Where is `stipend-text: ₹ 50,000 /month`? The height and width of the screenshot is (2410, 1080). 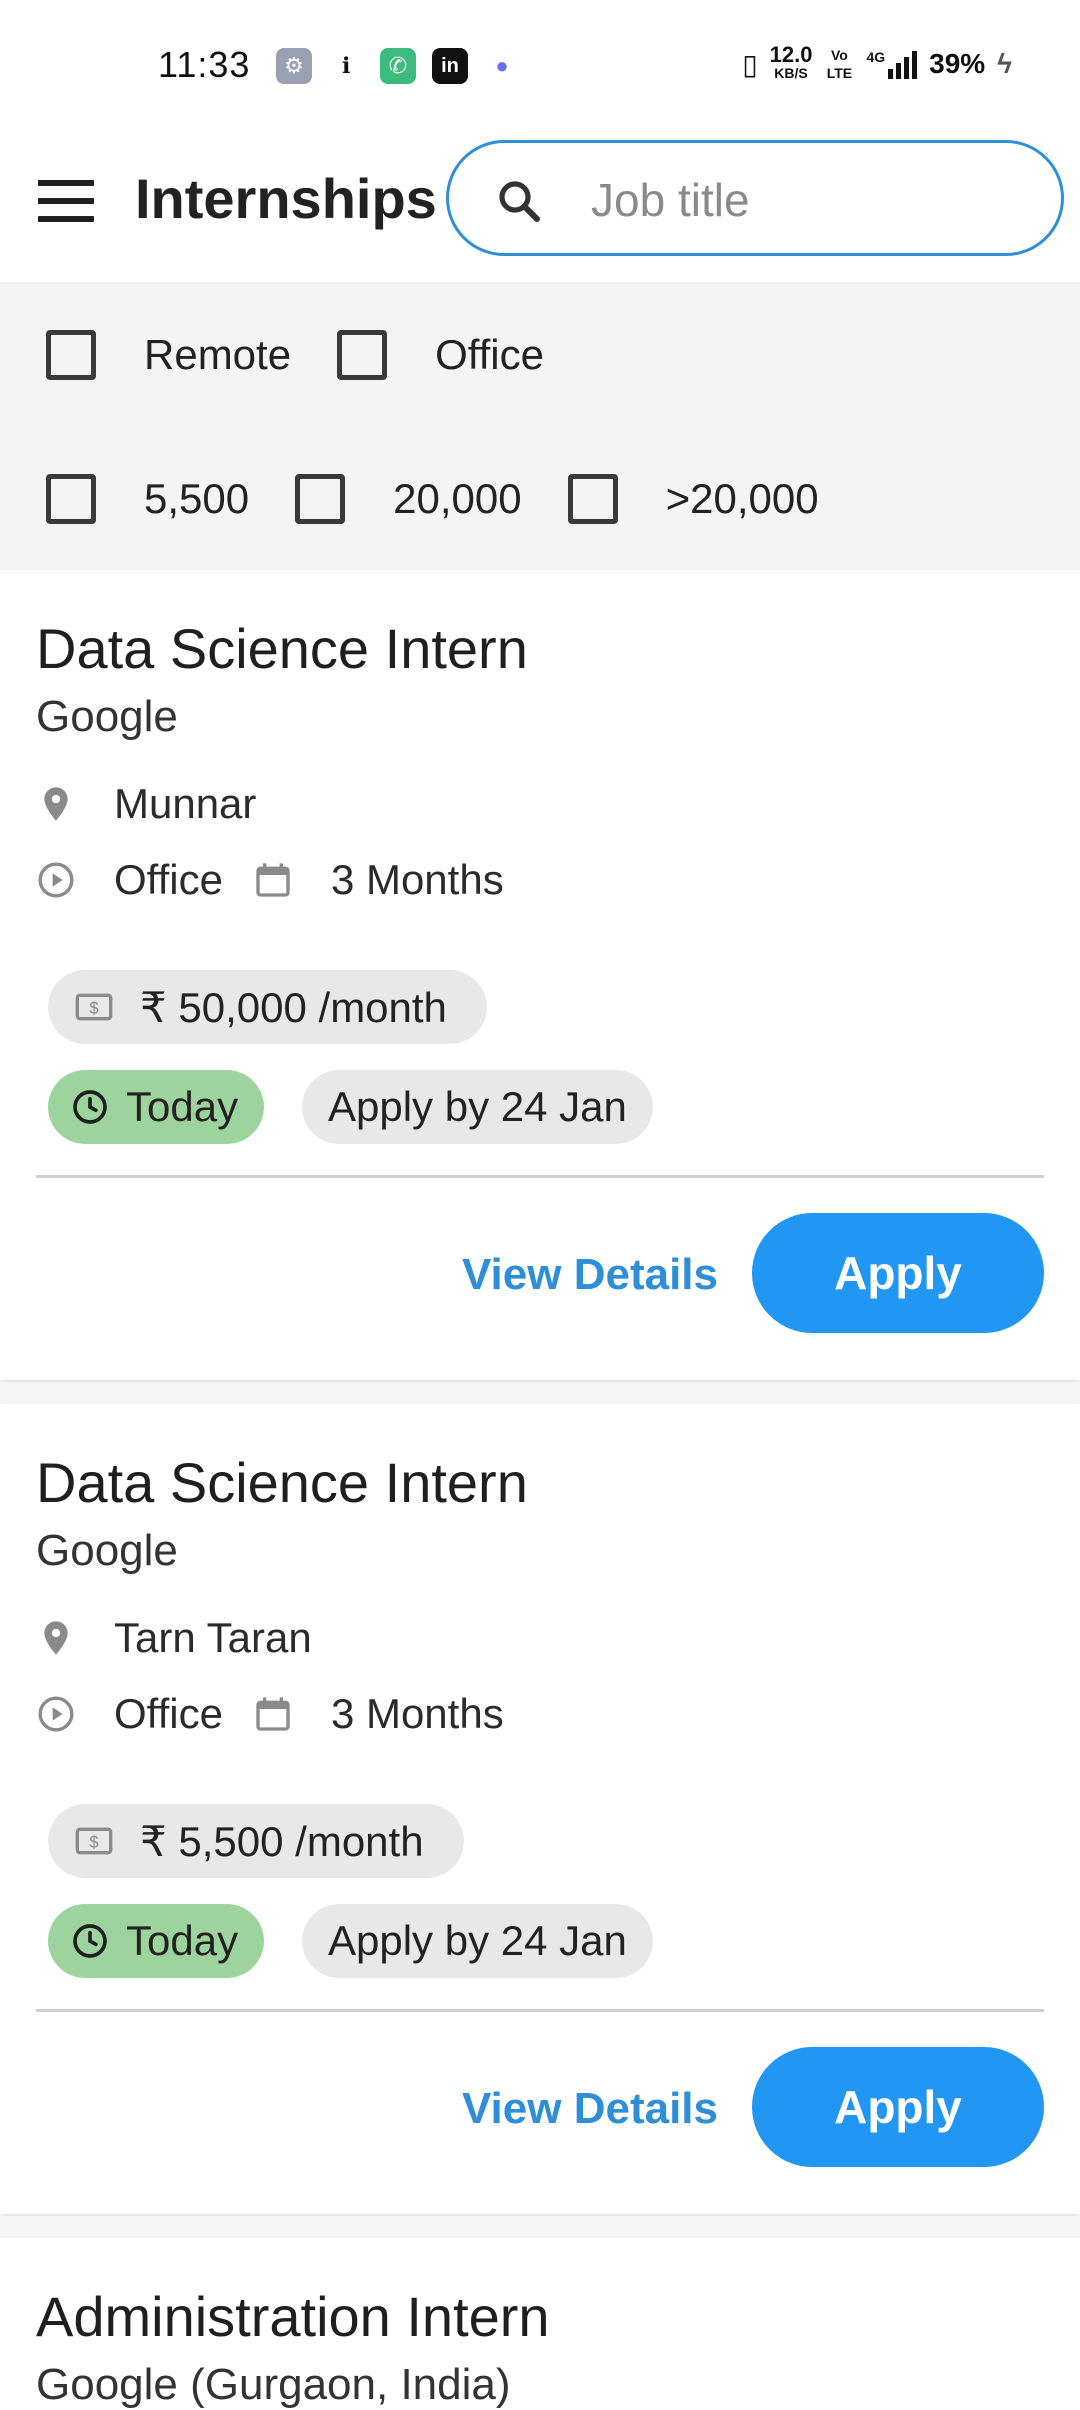
stipend-text: ₹ 50,000 /month is located at coordinates (293, 1007).